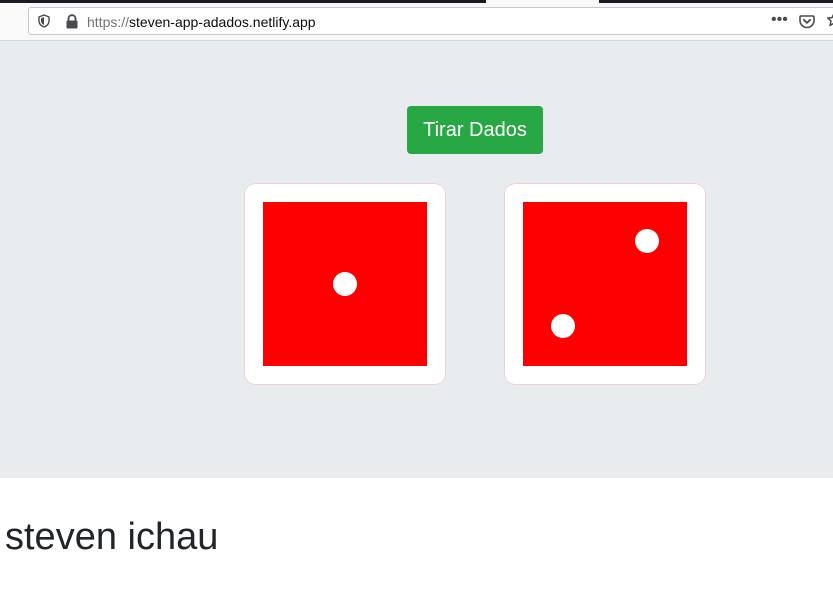 The width and height of the screenshot is (833, 600). Describe the element at coordinates (44, 21) in the screenshot. I see `shield-icon` at that location.